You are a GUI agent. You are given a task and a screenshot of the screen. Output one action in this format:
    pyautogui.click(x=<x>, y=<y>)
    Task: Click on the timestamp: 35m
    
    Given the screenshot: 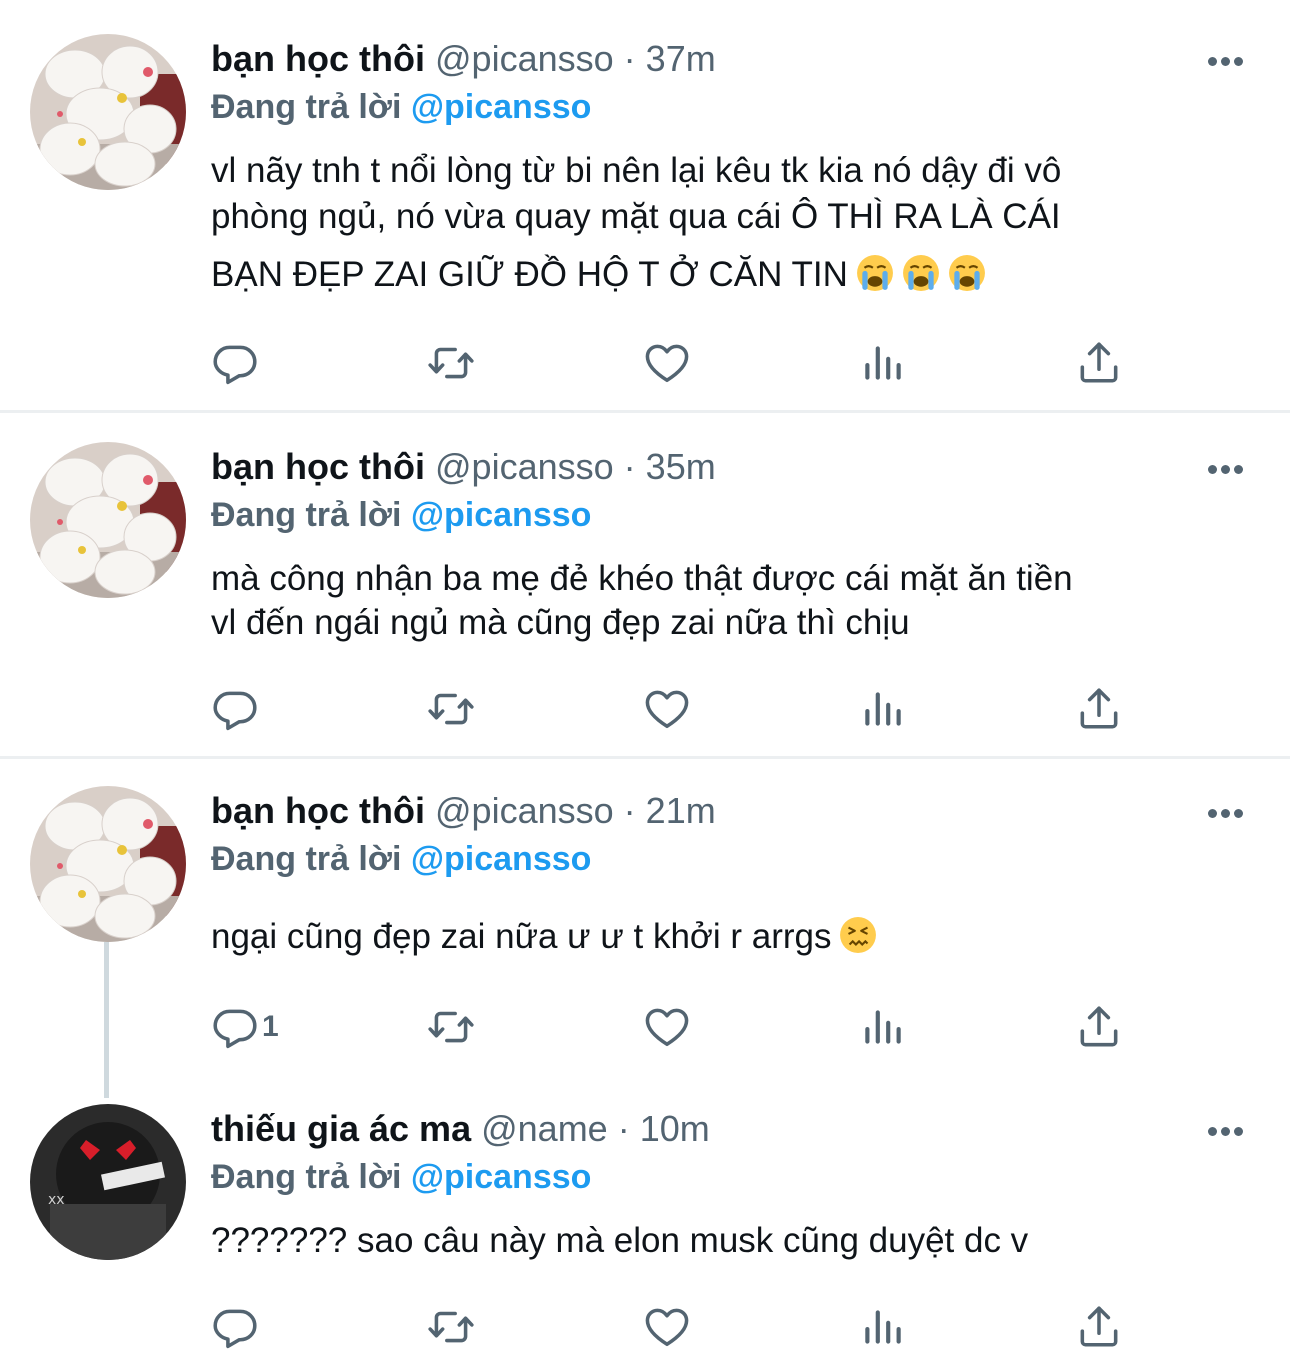 What is the action you would take?
    pyautogui.click(x=681, y=466)
    